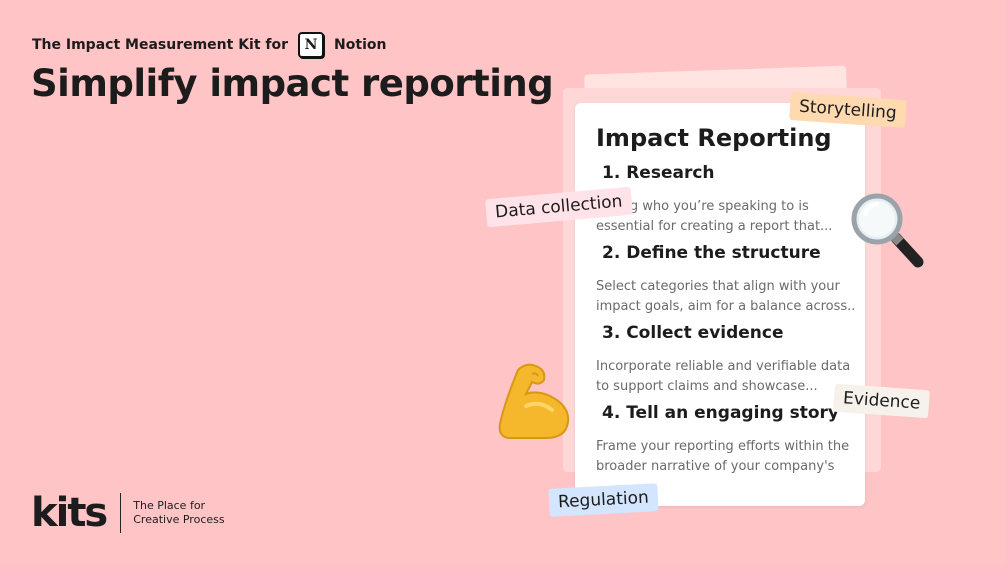 Image resolution: width=1005 pixels, height=565 pixels. I want to click on section-heading: 2. Define the structure, so click(711, 253).